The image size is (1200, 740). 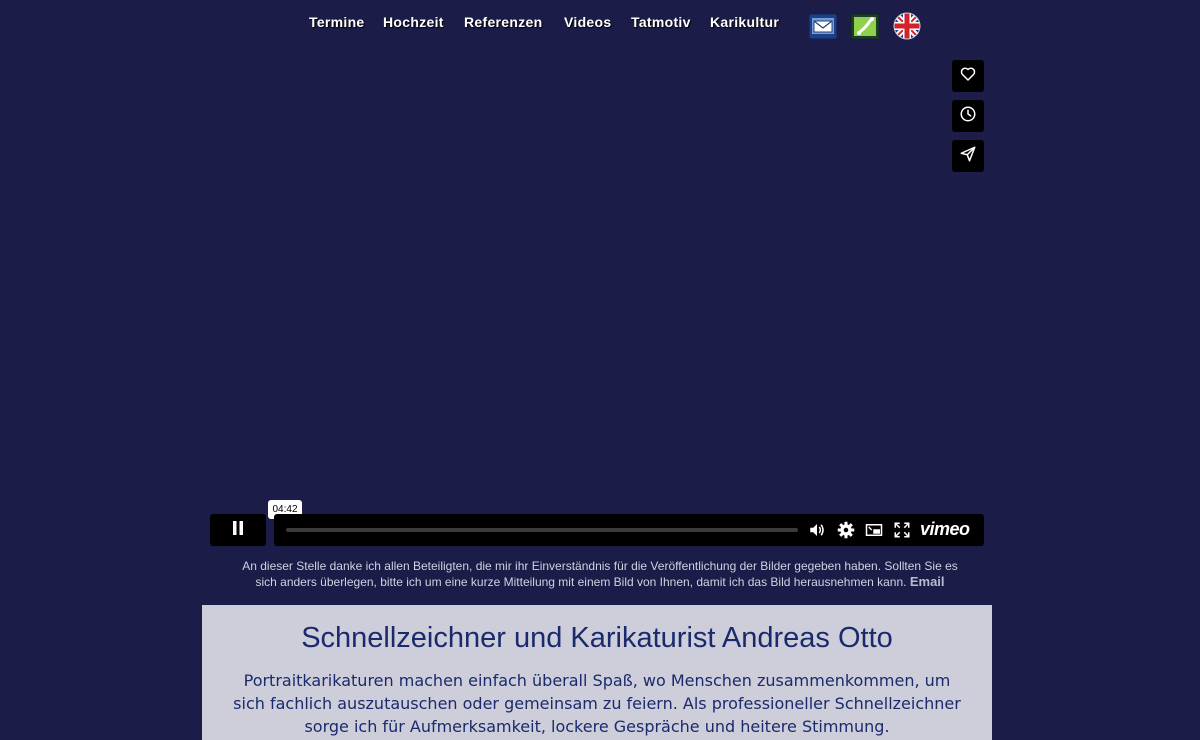 I want to click on send-icon, so click(x=968, y=156).